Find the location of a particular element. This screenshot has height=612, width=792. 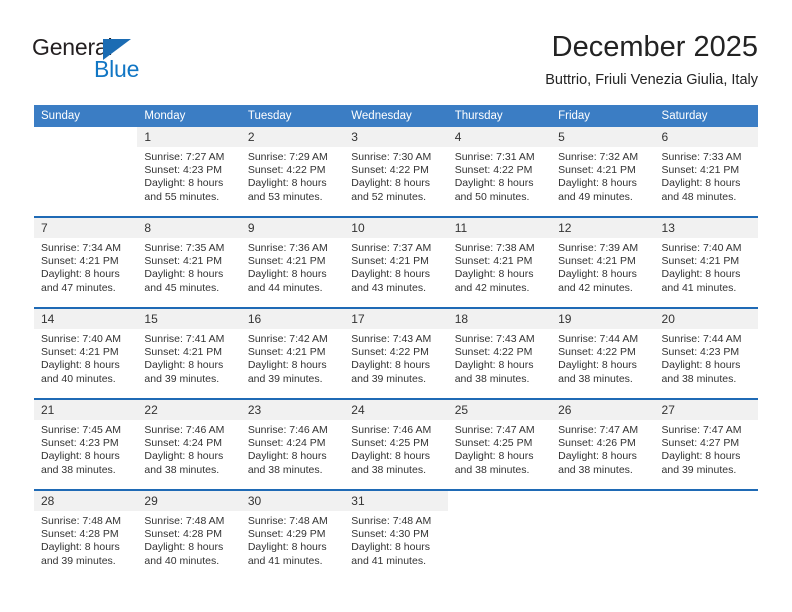

day-detail-line: and 53 minutes. is located at coordinates (285, 196).